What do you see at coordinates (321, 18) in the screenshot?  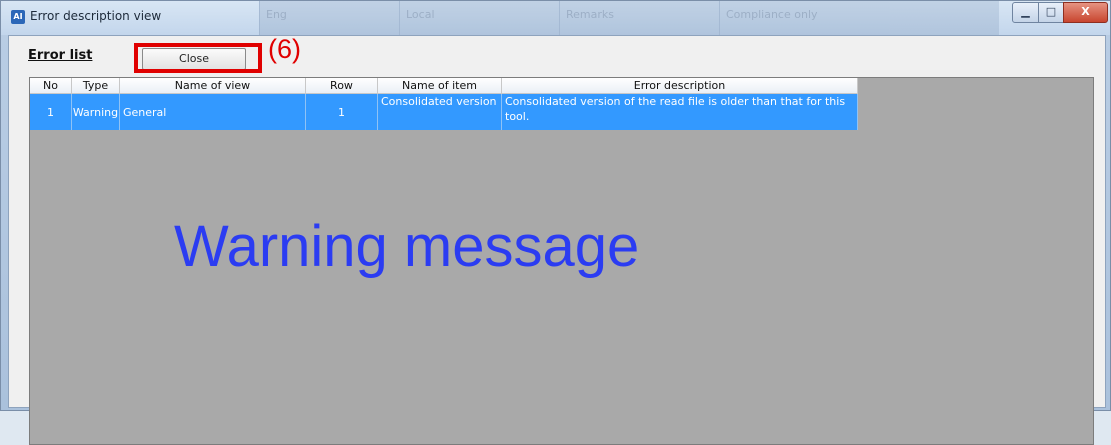 I see `background-column-eng: Eng` at bounding box center [321, 18].